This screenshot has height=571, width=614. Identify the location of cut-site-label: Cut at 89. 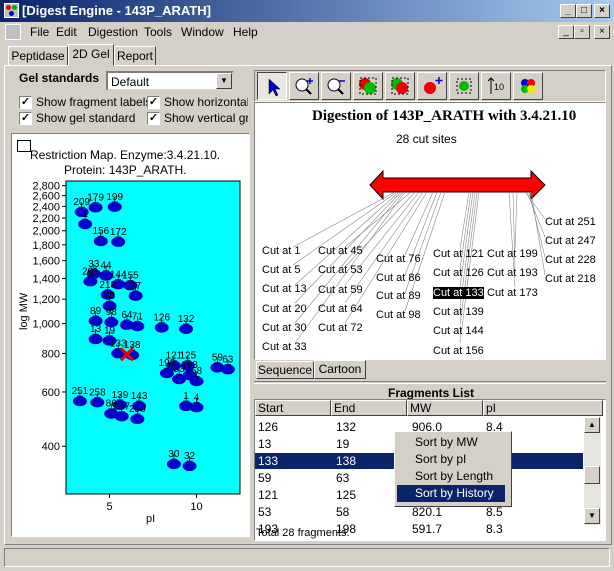
(398, 296).